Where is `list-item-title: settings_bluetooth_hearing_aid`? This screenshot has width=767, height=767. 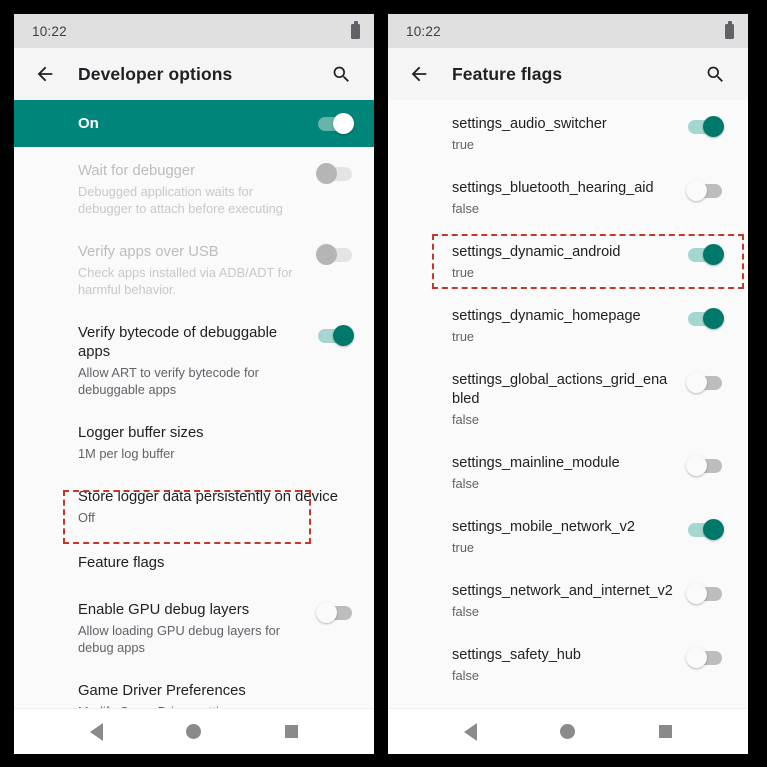
list-item-title: settings_bluetooth_hearing_aid is located at coordinates (553, 188).